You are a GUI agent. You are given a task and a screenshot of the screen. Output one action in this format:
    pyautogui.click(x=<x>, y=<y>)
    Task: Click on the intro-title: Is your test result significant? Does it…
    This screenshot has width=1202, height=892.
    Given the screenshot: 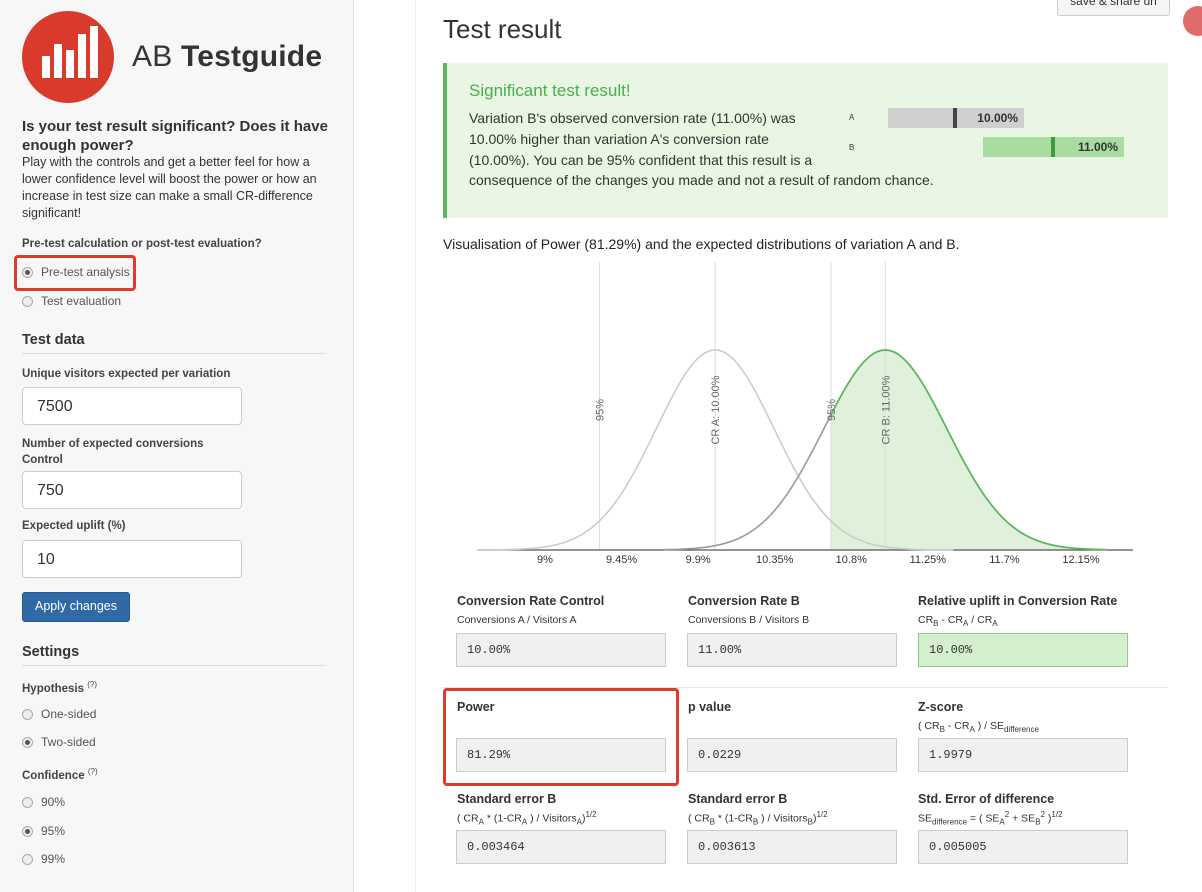 What is the action you would take?
    pyautogui.click(x=175, y=136)
    